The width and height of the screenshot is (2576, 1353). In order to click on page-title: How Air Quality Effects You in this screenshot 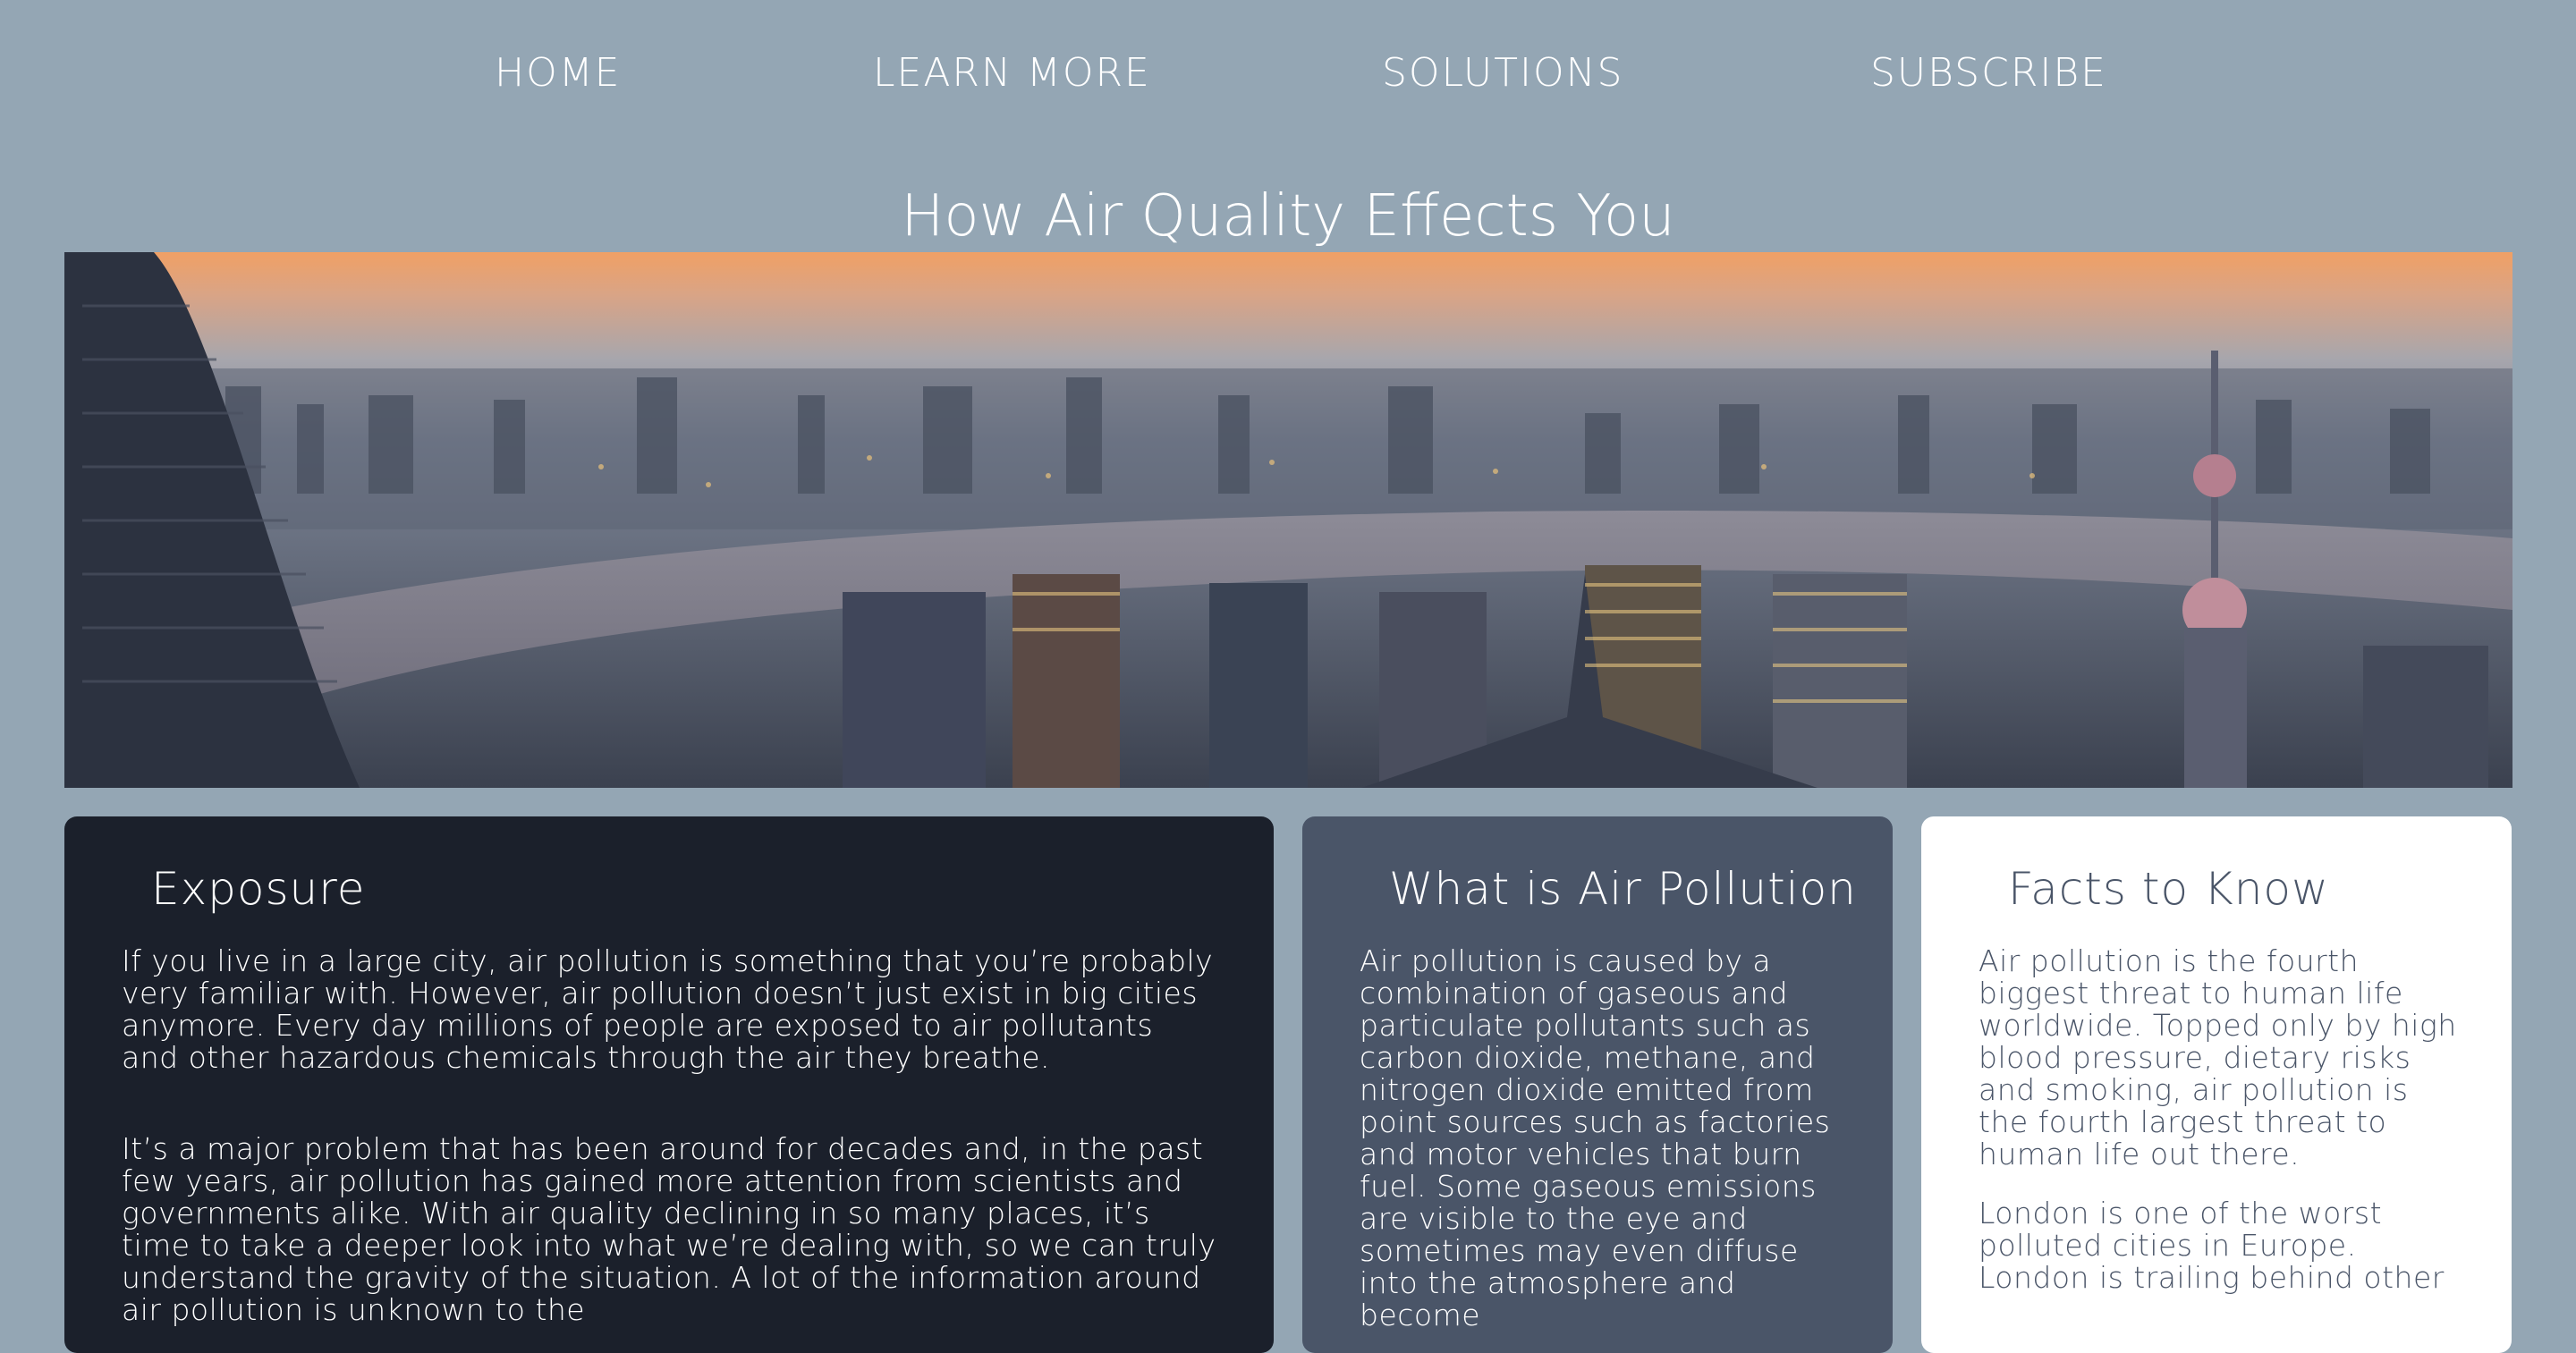, I will do `click(1288, 216)`.